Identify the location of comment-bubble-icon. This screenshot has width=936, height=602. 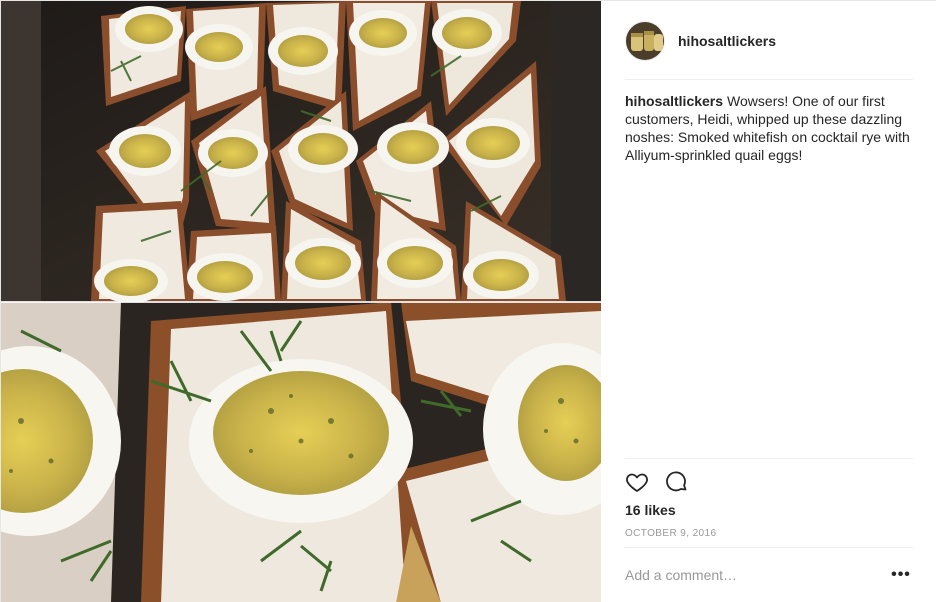
(676, 481).